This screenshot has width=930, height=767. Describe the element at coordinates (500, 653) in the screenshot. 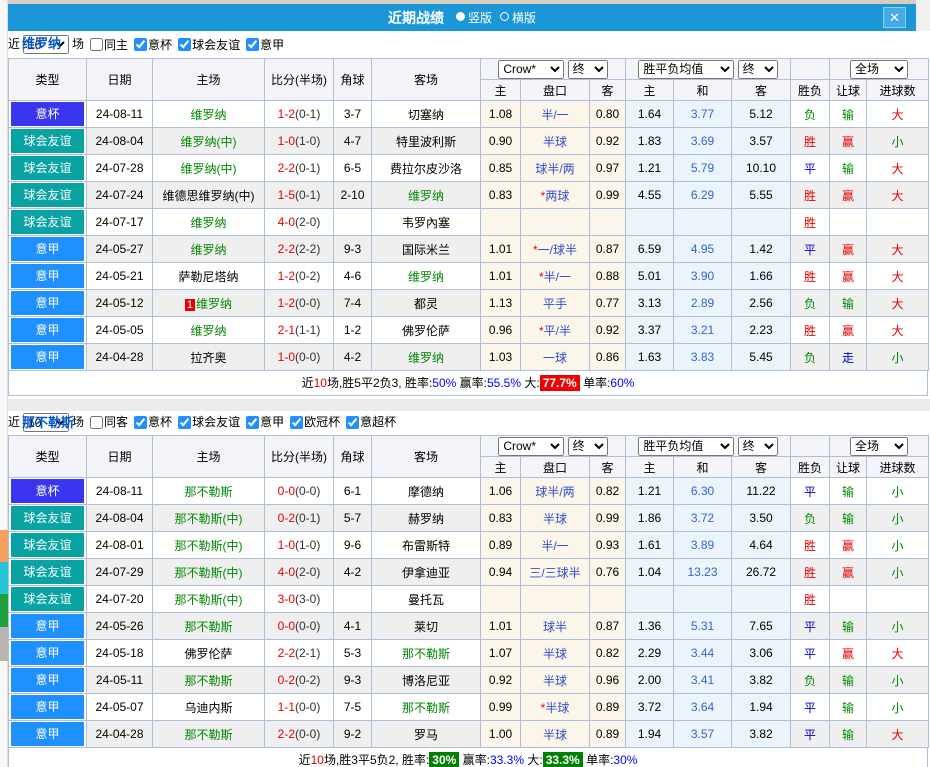

I see `cell-home-odds: 1.07` at that location.